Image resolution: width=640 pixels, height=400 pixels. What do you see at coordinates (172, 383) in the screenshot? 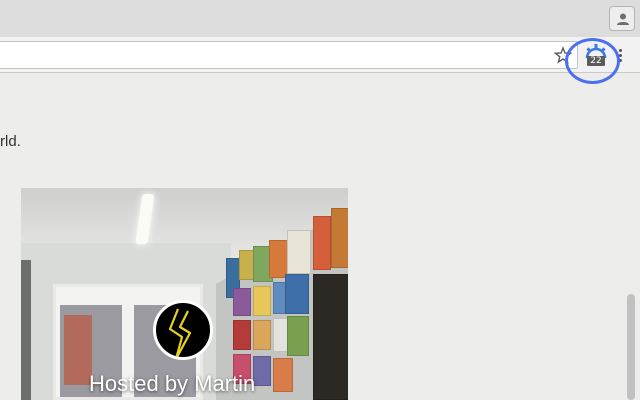
I see `host-label: Hosted by Martin` at bounding box center [172, 383].